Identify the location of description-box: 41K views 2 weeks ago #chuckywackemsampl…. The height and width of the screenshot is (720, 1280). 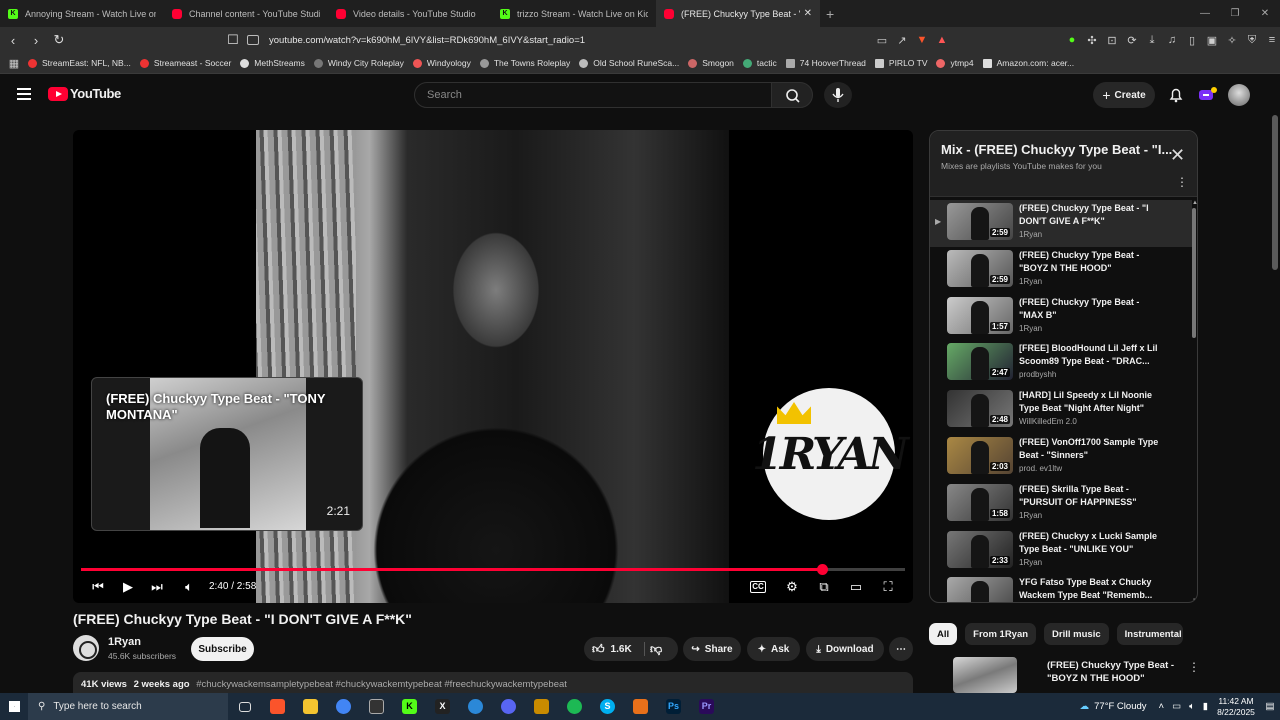
(493, 683).